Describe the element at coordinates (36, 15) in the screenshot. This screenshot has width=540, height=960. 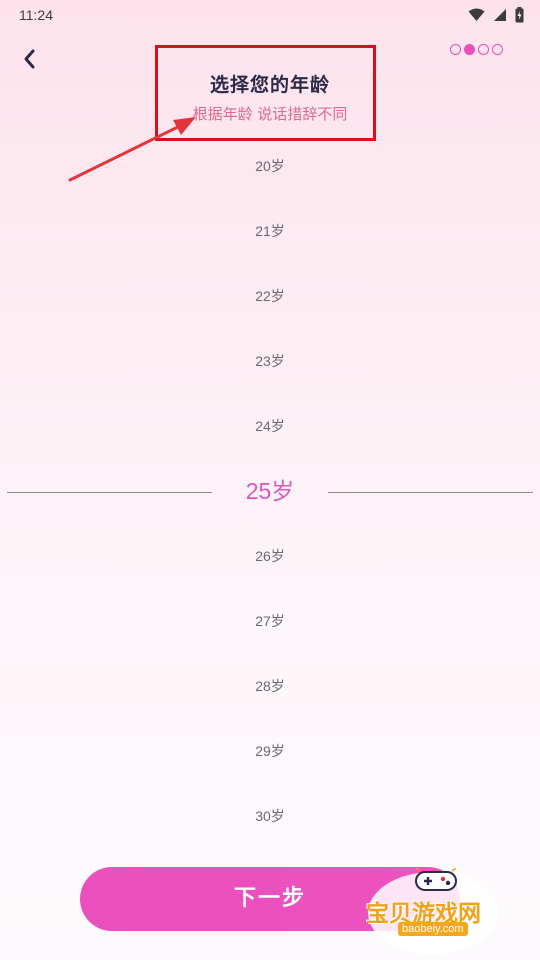
I see `status-time: 11:24` at that location.